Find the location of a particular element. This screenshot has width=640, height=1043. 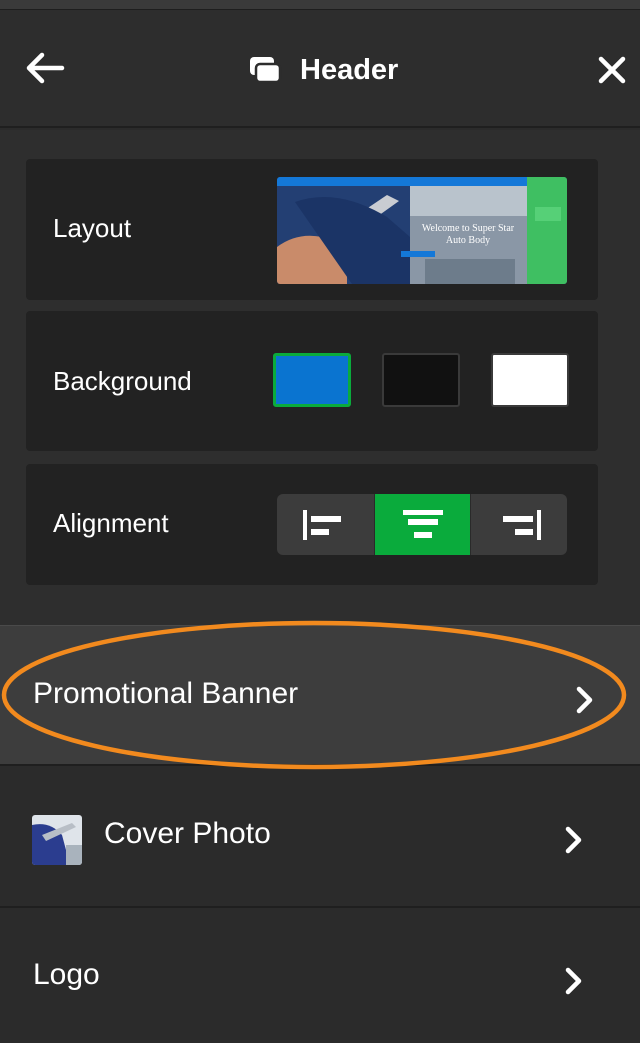

panel-title-group: Header is located at coordinates (323, 70).